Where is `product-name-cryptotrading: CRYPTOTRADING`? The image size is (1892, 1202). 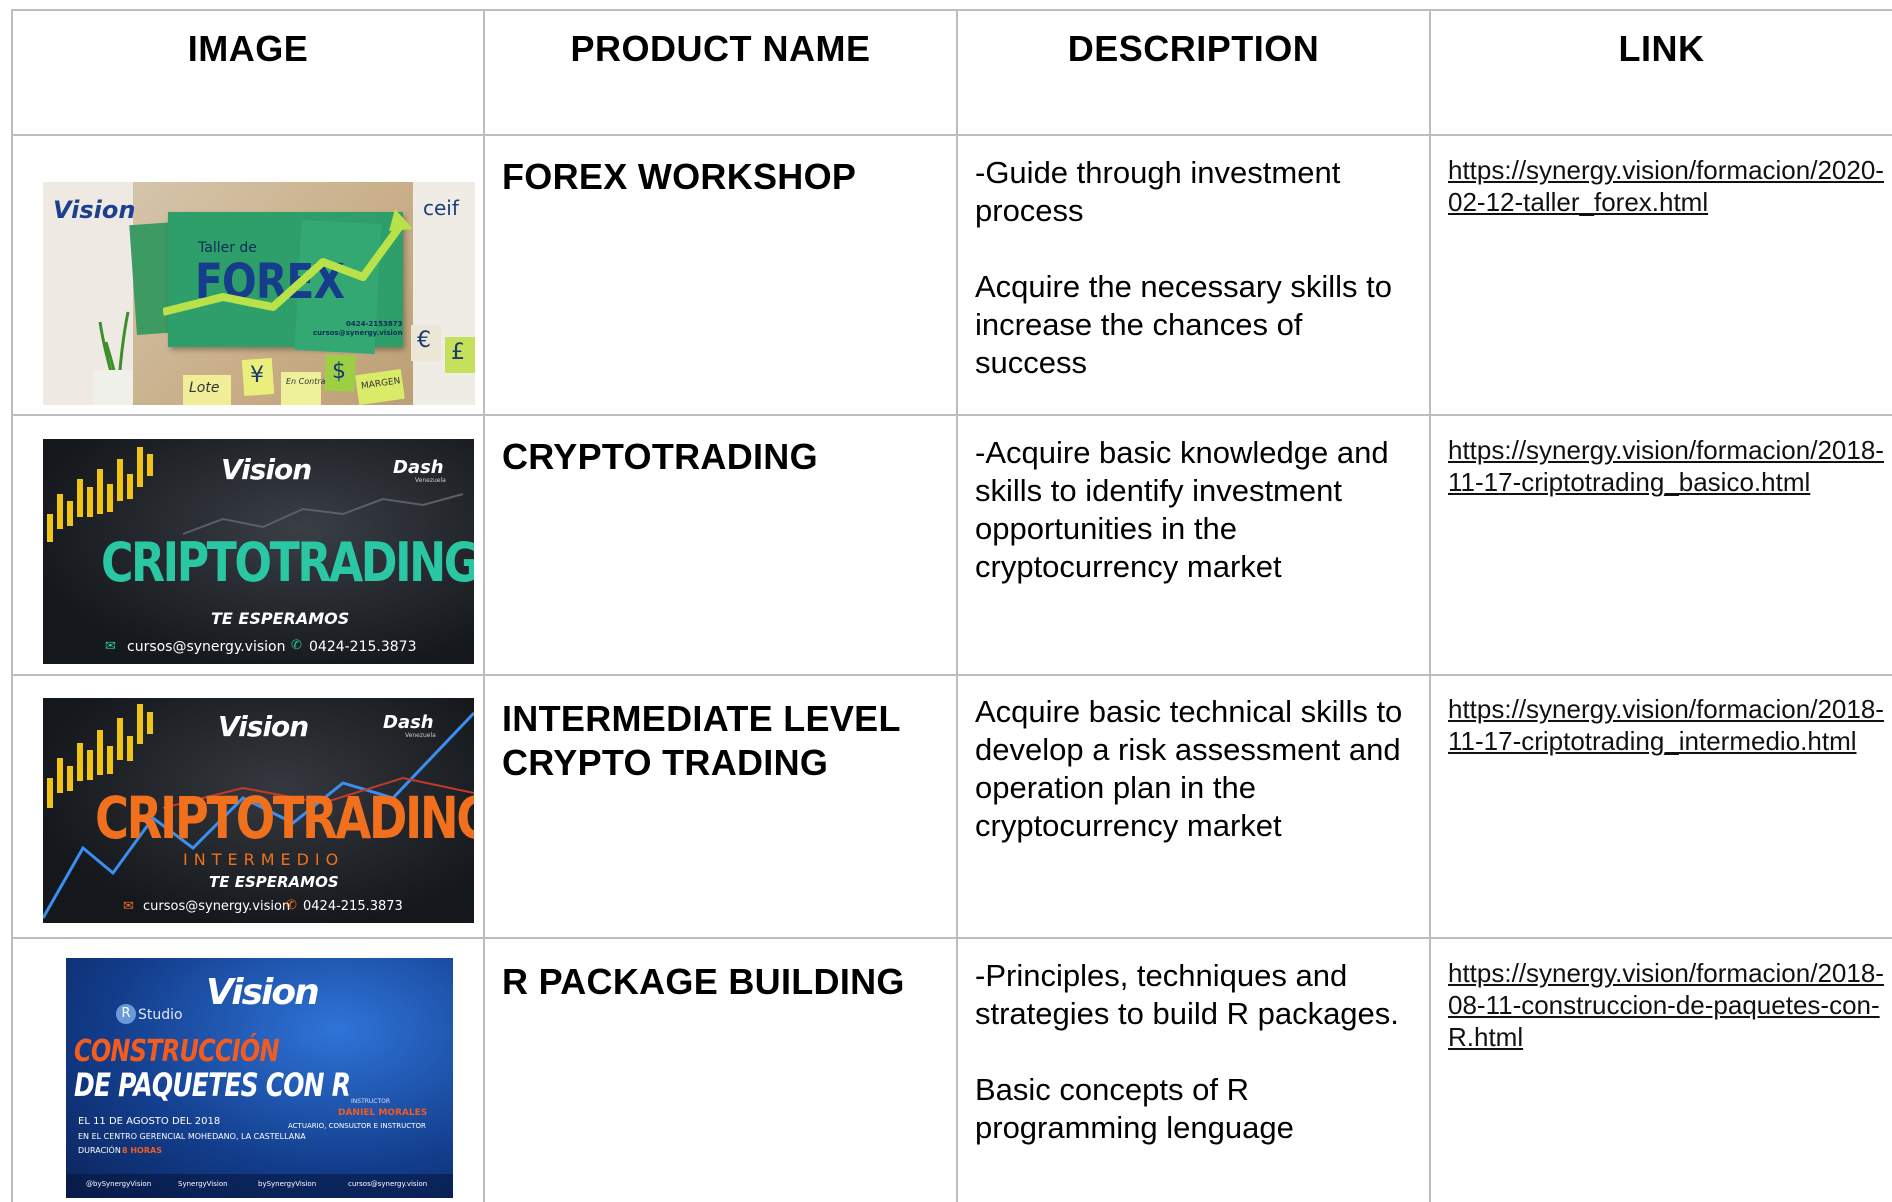 product-name-cryptotrading: CRYPTOTRADING is located at coordinates (660, 456).